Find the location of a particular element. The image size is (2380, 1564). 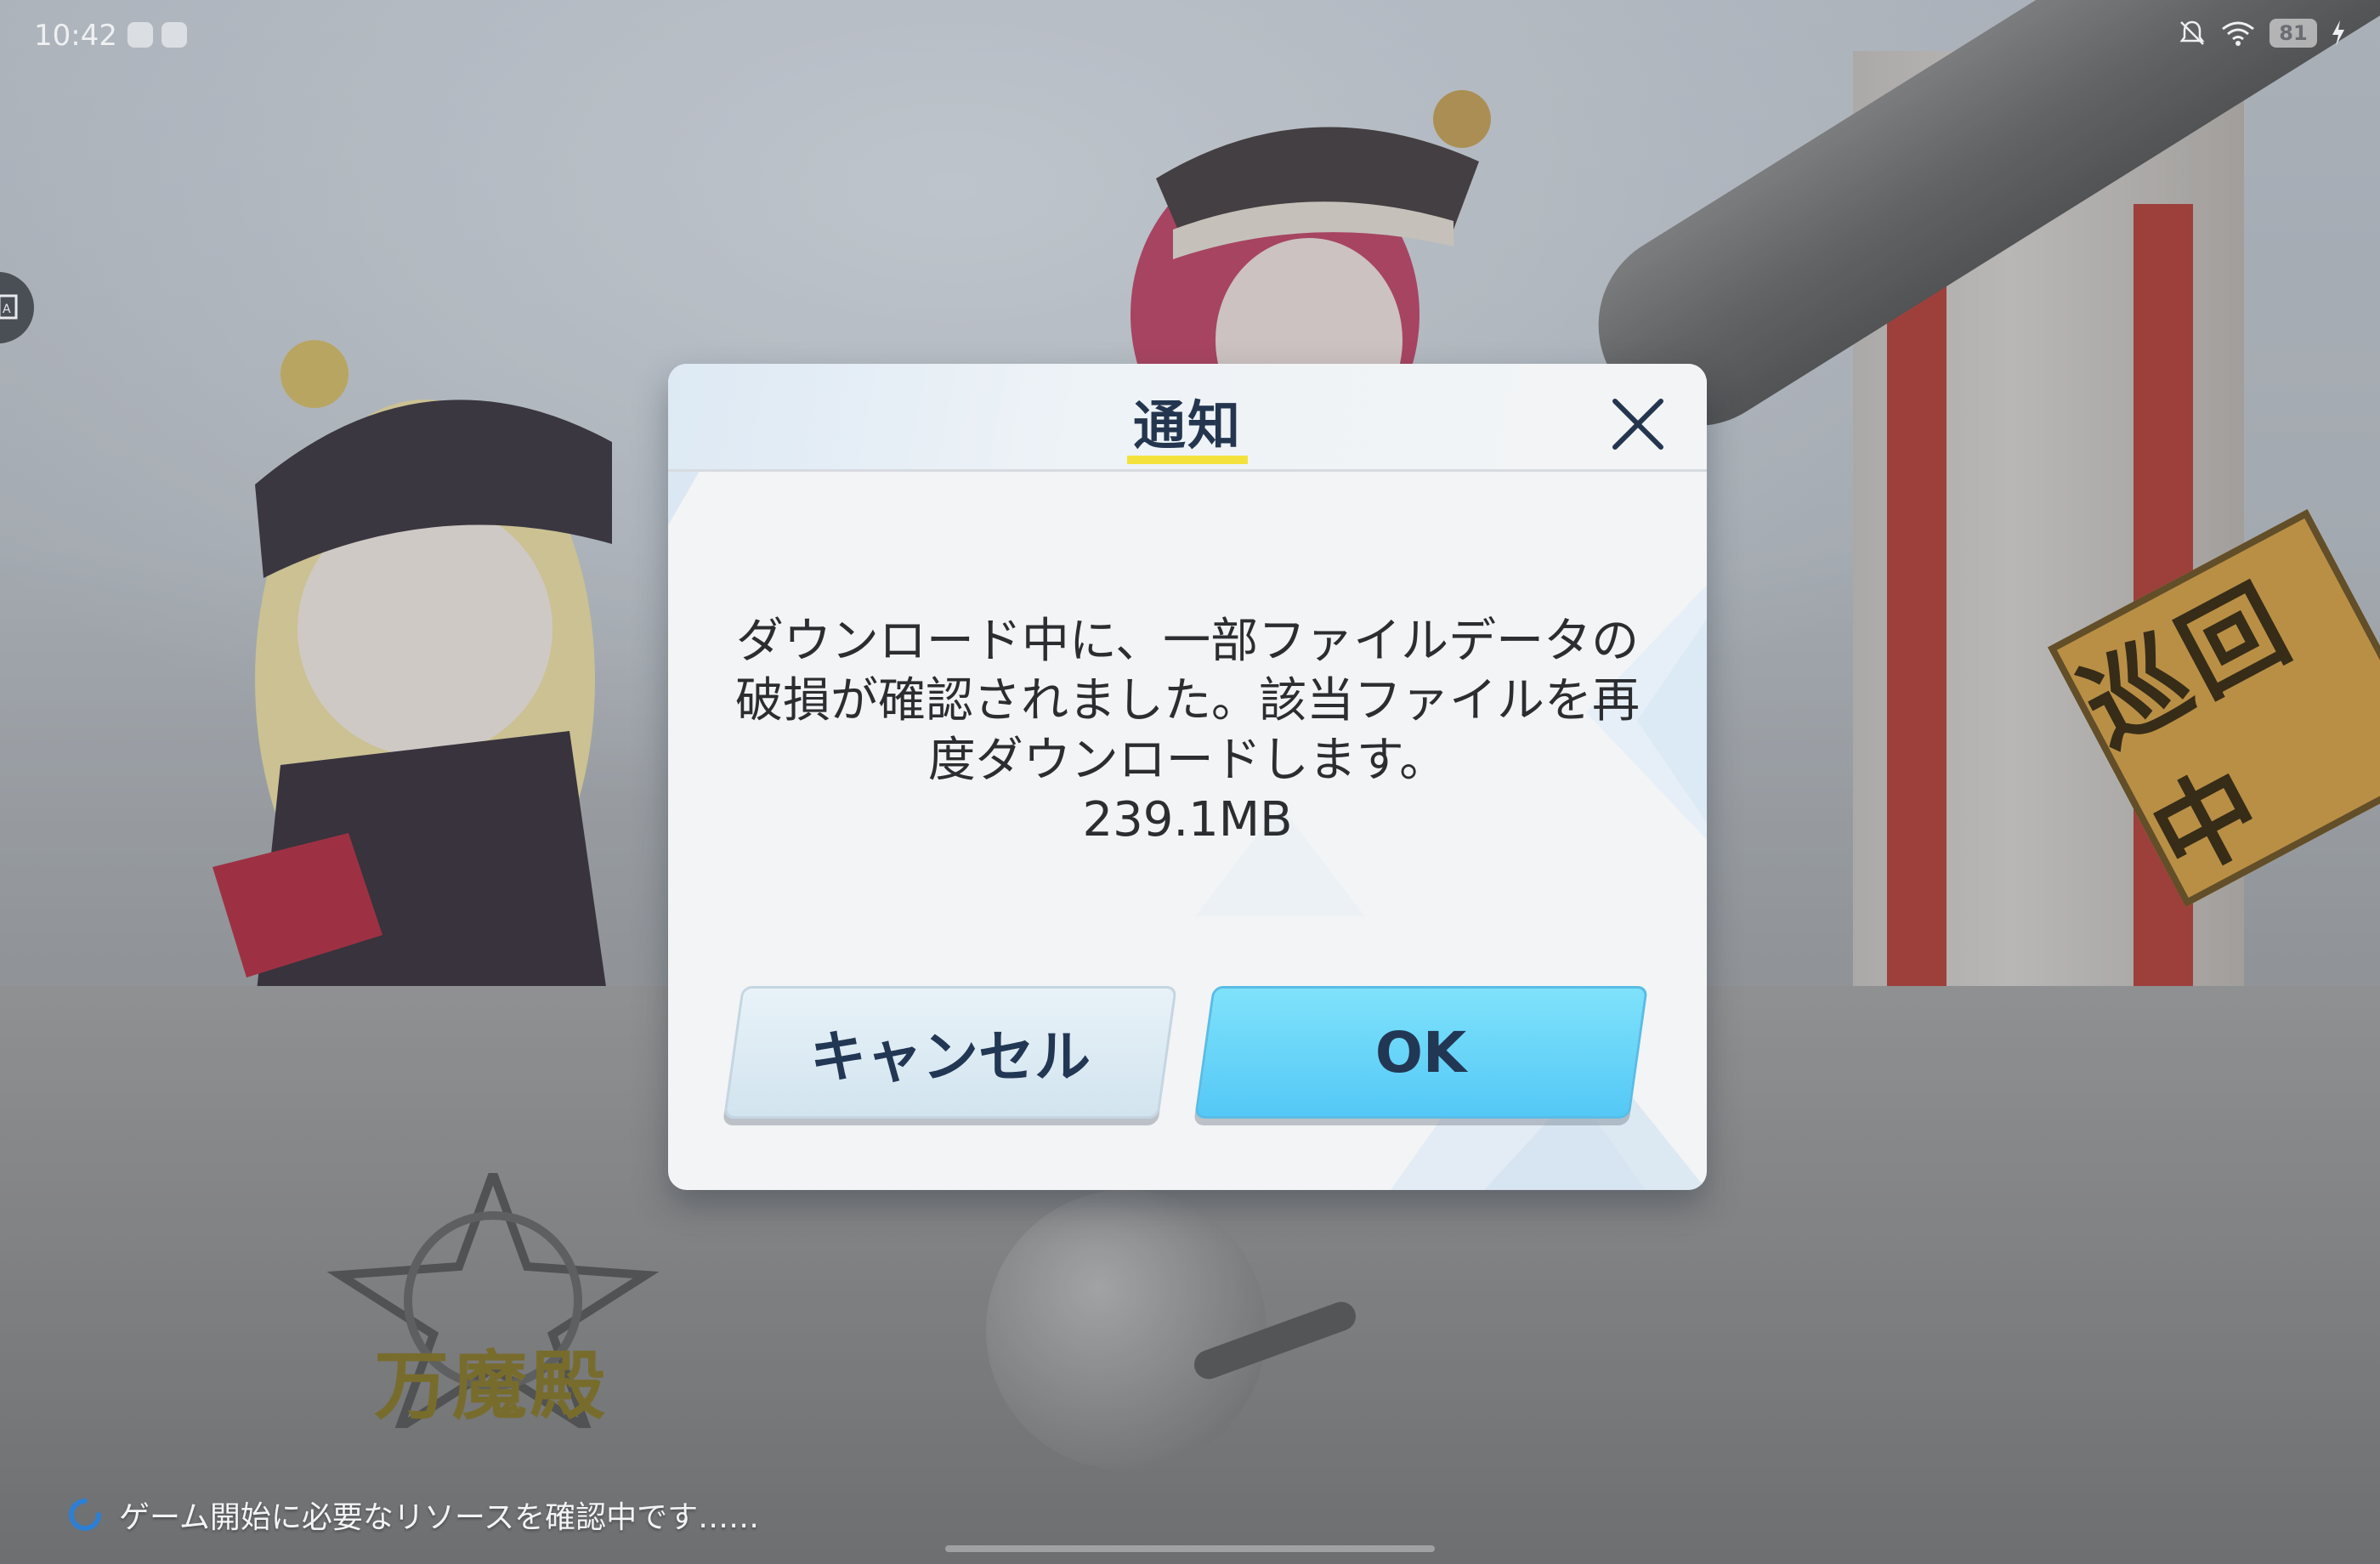

battery-indicator: 81 is located at coordinates (2293, 33).